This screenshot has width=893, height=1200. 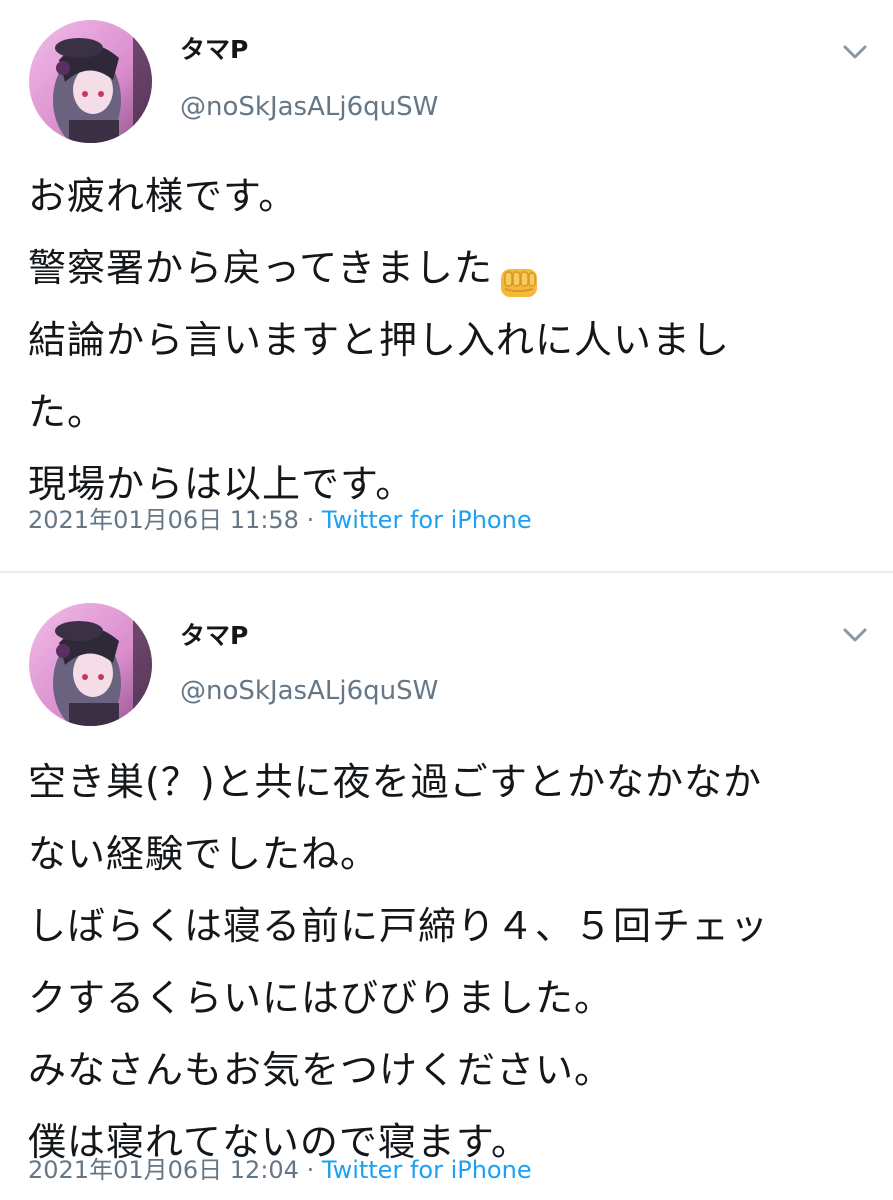 What do you see at coordinates (321, 998) in the screenshot?
I see `tweet-text-line: クするくらいにはびびりました。` at bounding box center [321, 998].